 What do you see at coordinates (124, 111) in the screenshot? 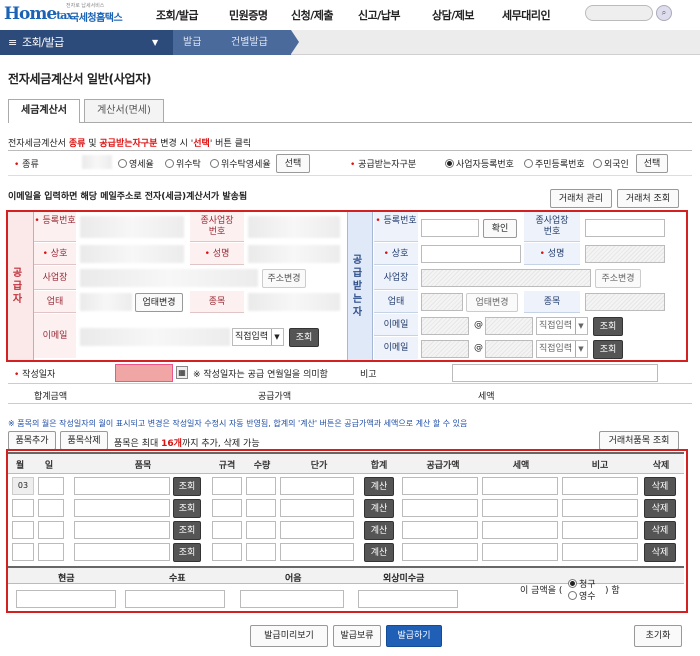
I see `tab-invoice-exempt: 계산서(면세)` at bounding box center [124, 111].